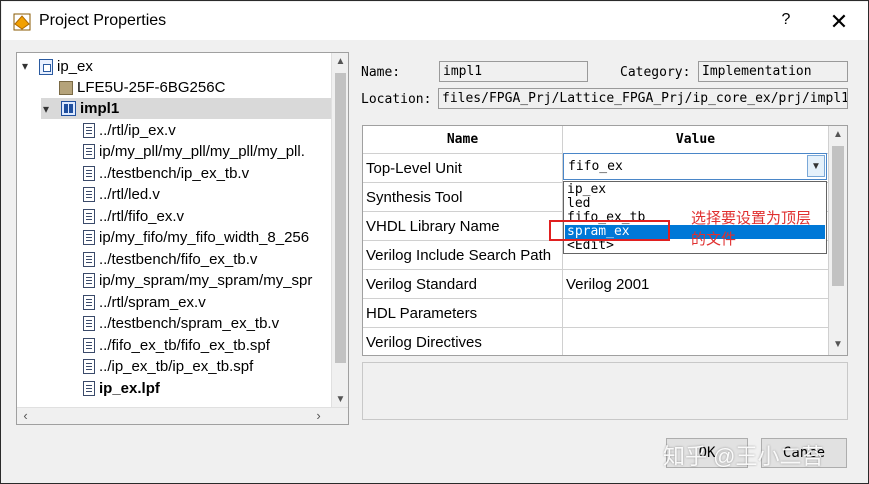 The height and width of the screenshot is (484, 869). I want to click on device-chip-icon, so click(66, 87).